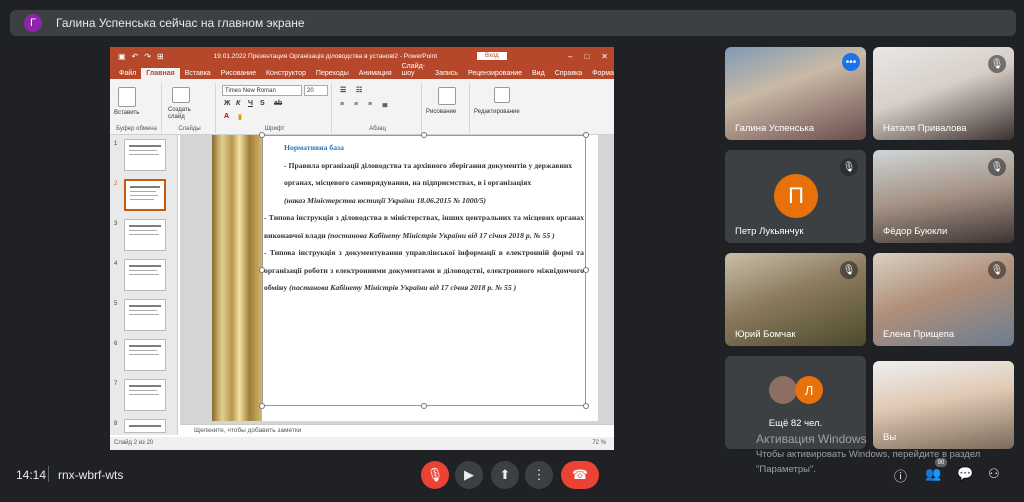  What do you see at coordinates (127, 73) in the screenshot?
I see `tab-file: Файл` at bounding box center [127, 73].